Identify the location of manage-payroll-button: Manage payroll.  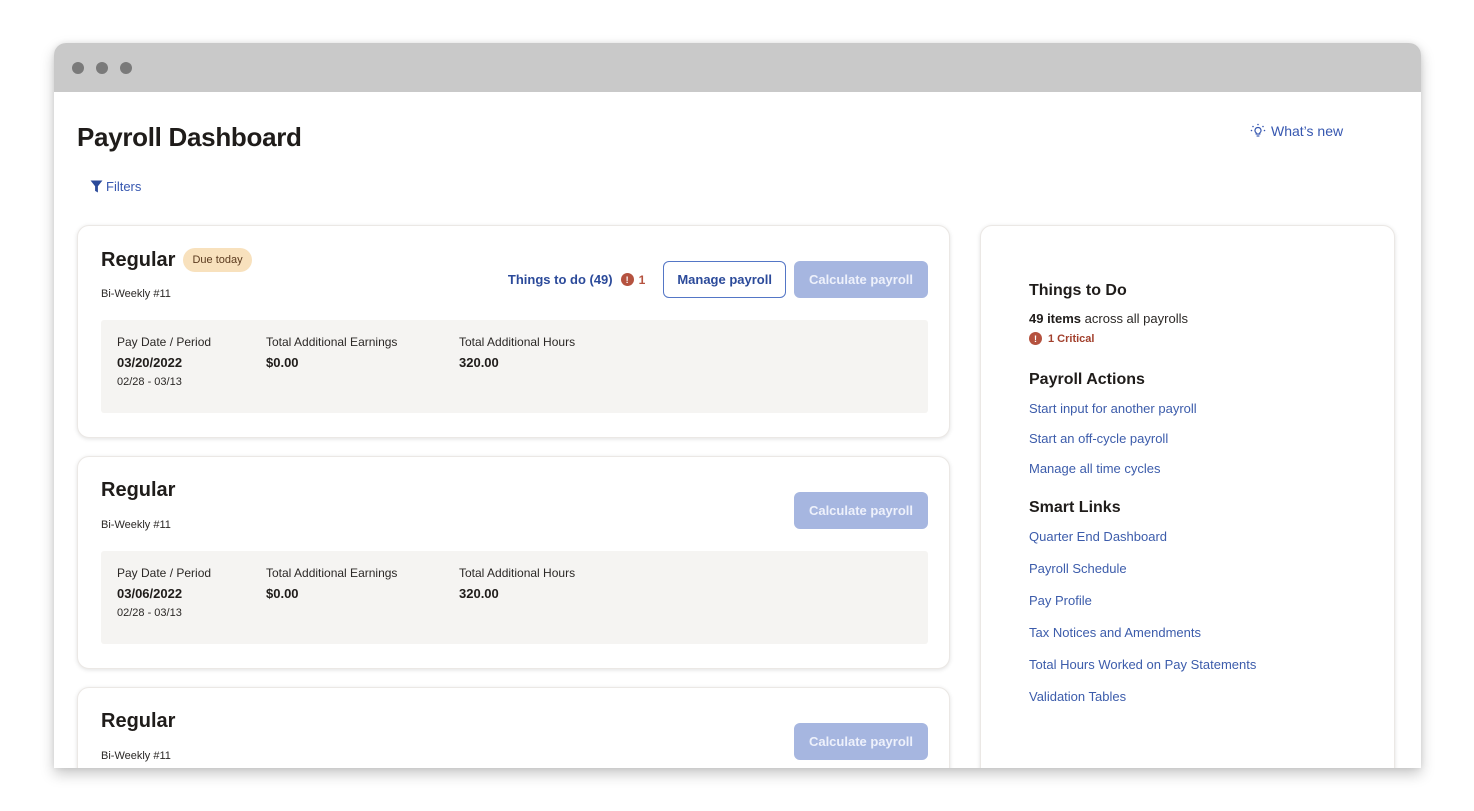
(724, 279).